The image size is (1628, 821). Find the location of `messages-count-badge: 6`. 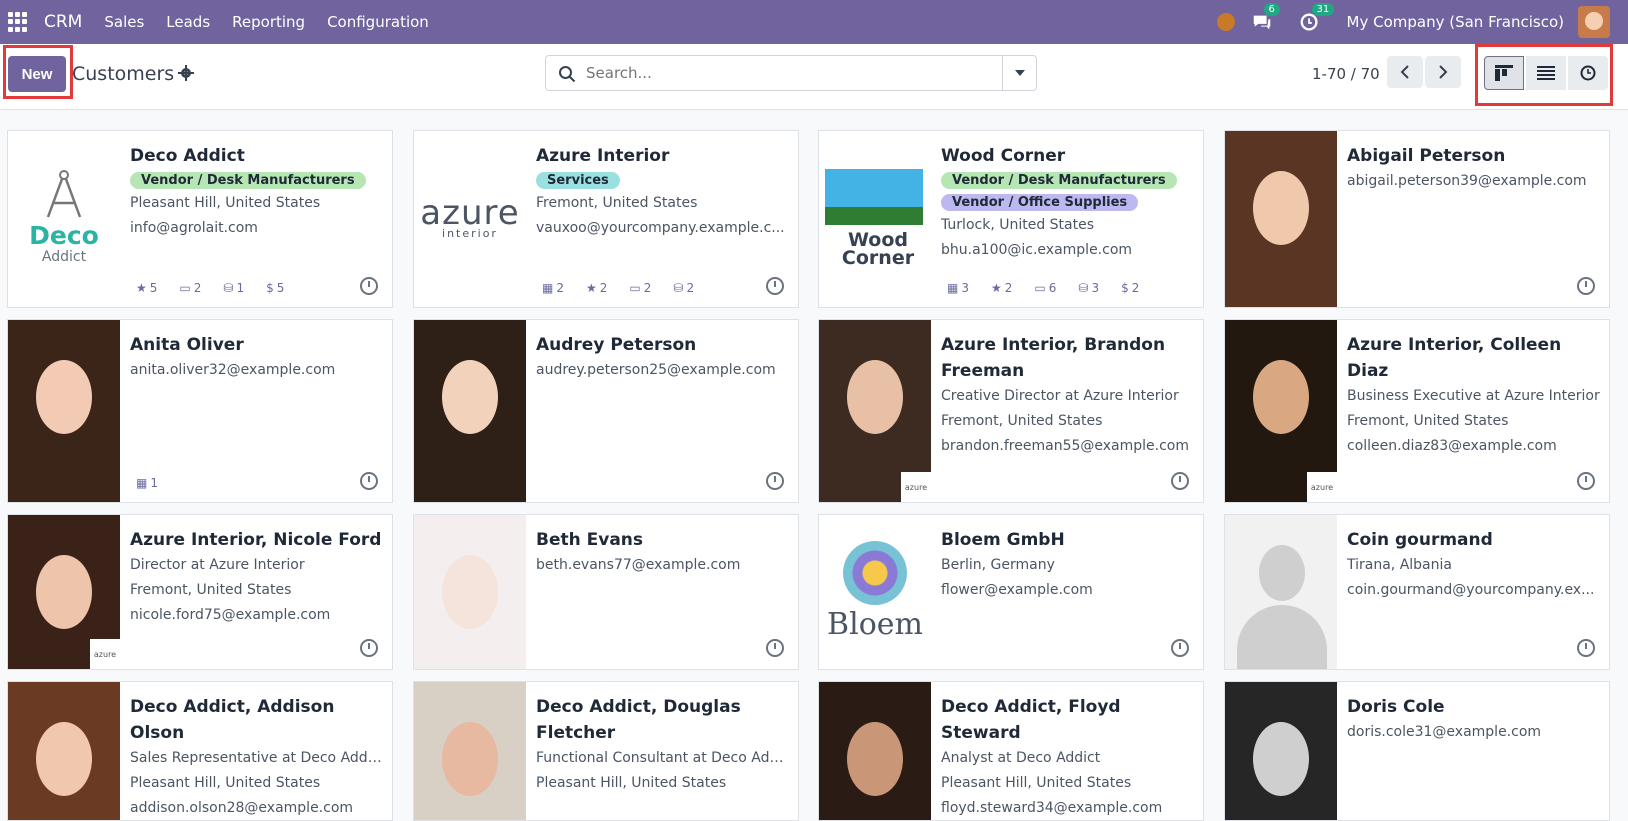

messages-count-badge: 6 is located at coordinates (1271, 9).